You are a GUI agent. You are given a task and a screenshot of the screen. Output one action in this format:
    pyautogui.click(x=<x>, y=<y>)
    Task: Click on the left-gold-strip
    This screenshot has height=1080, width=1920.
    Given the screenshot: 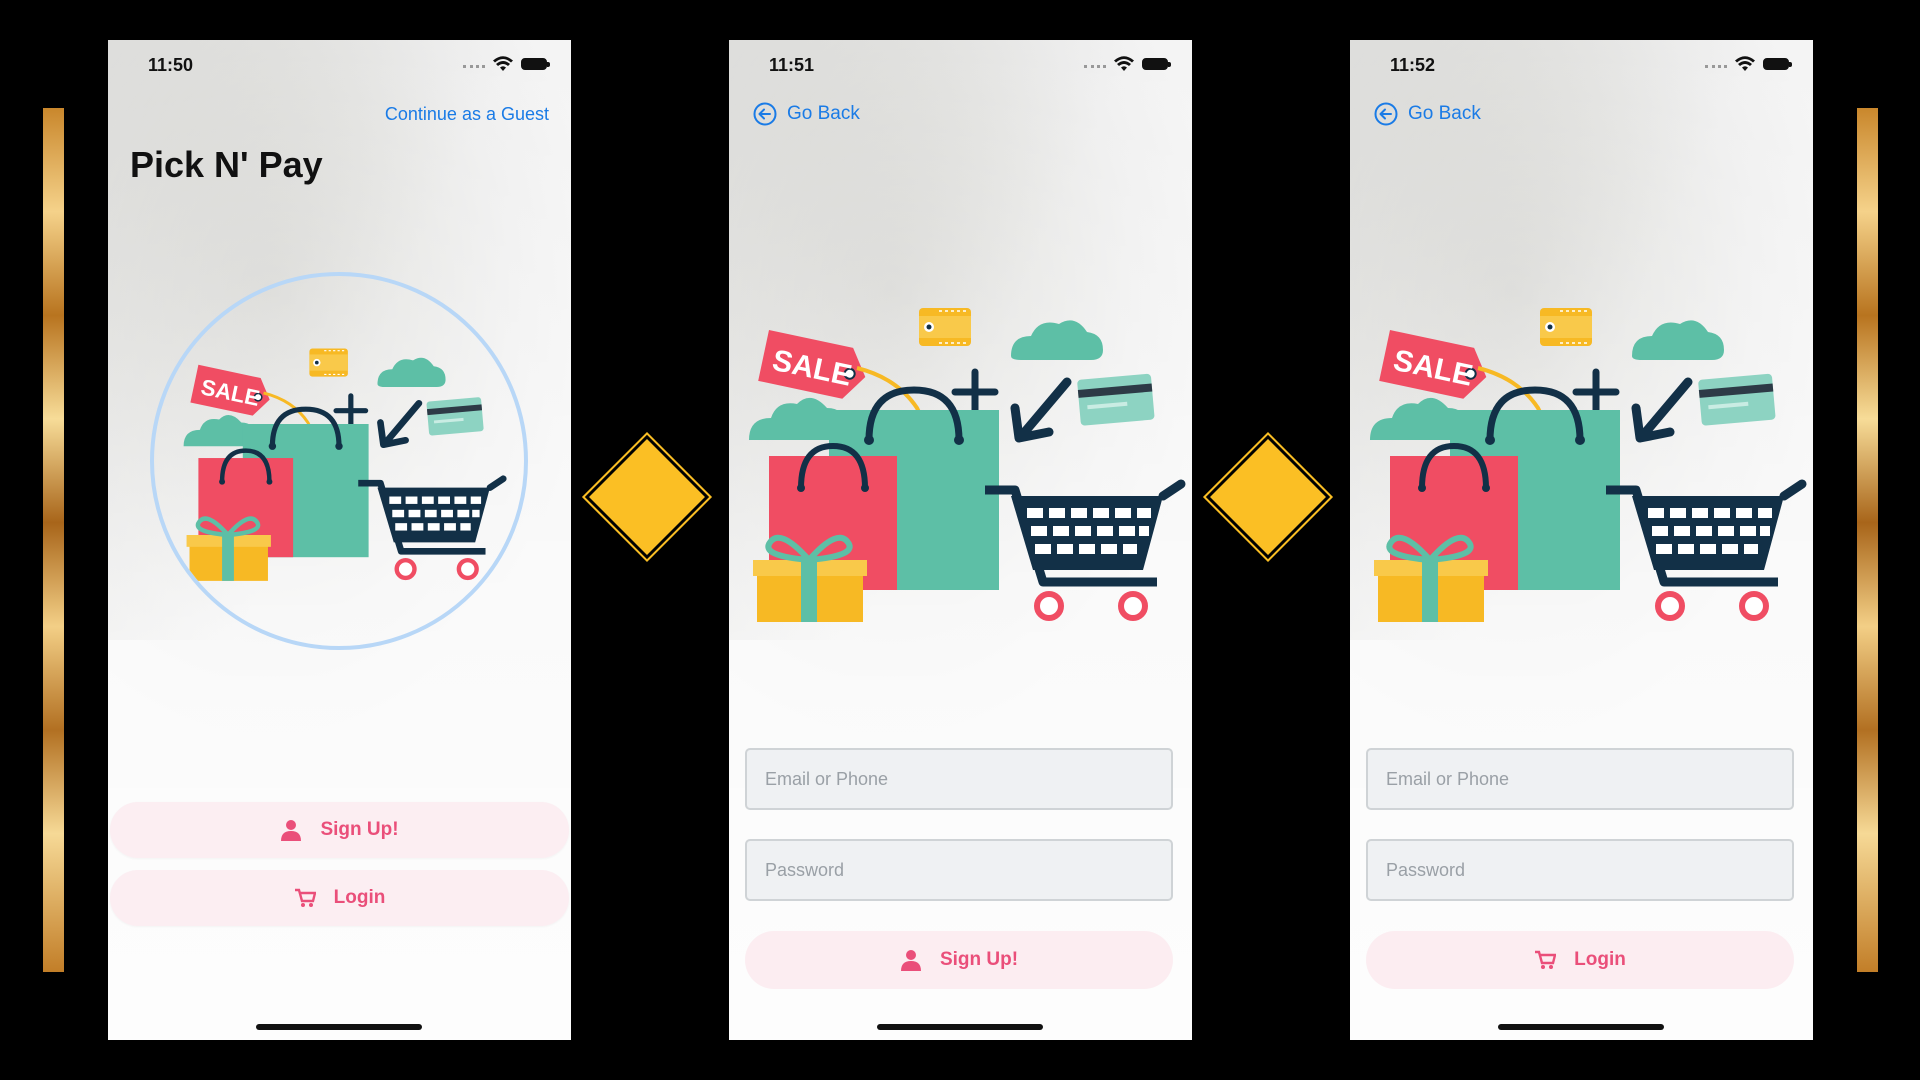 What is the action you would take?
    pyautogui.click(x=53, y=540)
    